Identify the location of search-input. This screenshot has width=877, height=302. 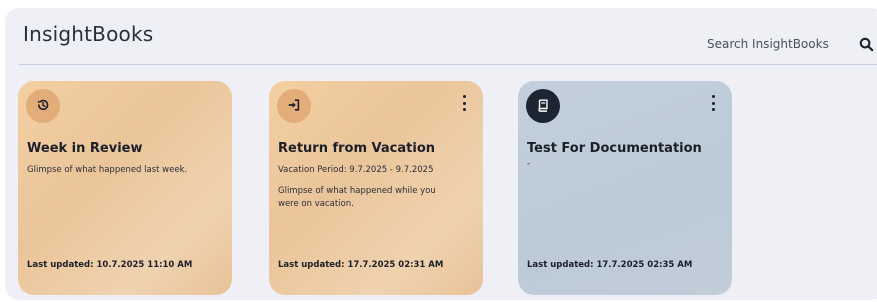
(778, 44).